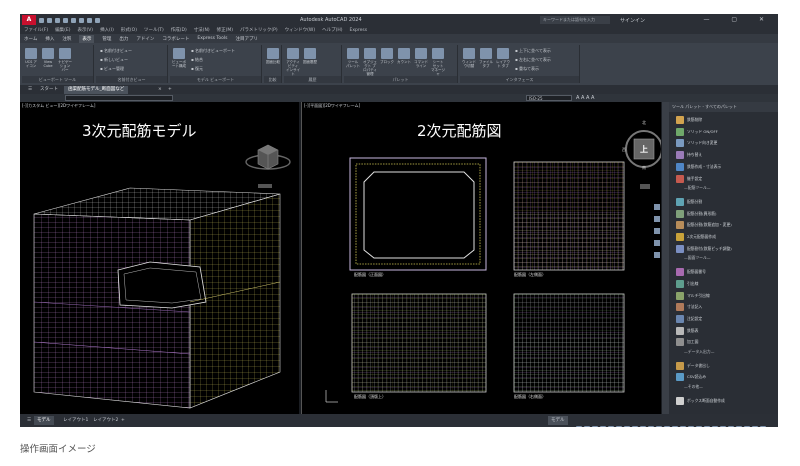  I want to click on ribbon-button: View Cube, so click(48, 59).